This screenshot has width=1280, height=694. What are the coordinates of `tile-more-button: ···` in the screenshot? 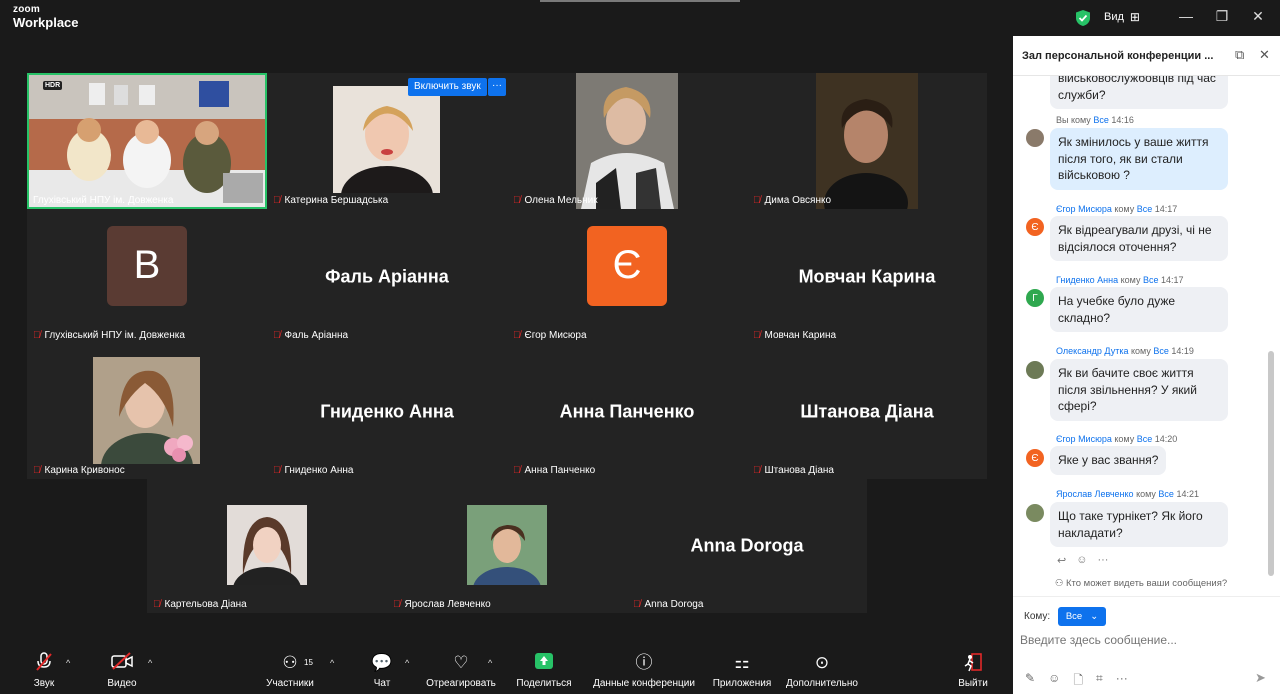 It's located at (497, 87).